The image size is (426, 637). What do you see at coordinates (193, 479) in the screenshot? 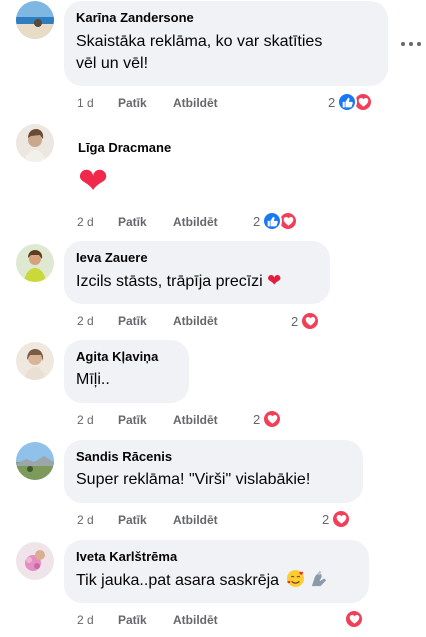
I see `comment-text: Super reklāma! "Virši" vislabākie!` at bounding box center [193, 479].